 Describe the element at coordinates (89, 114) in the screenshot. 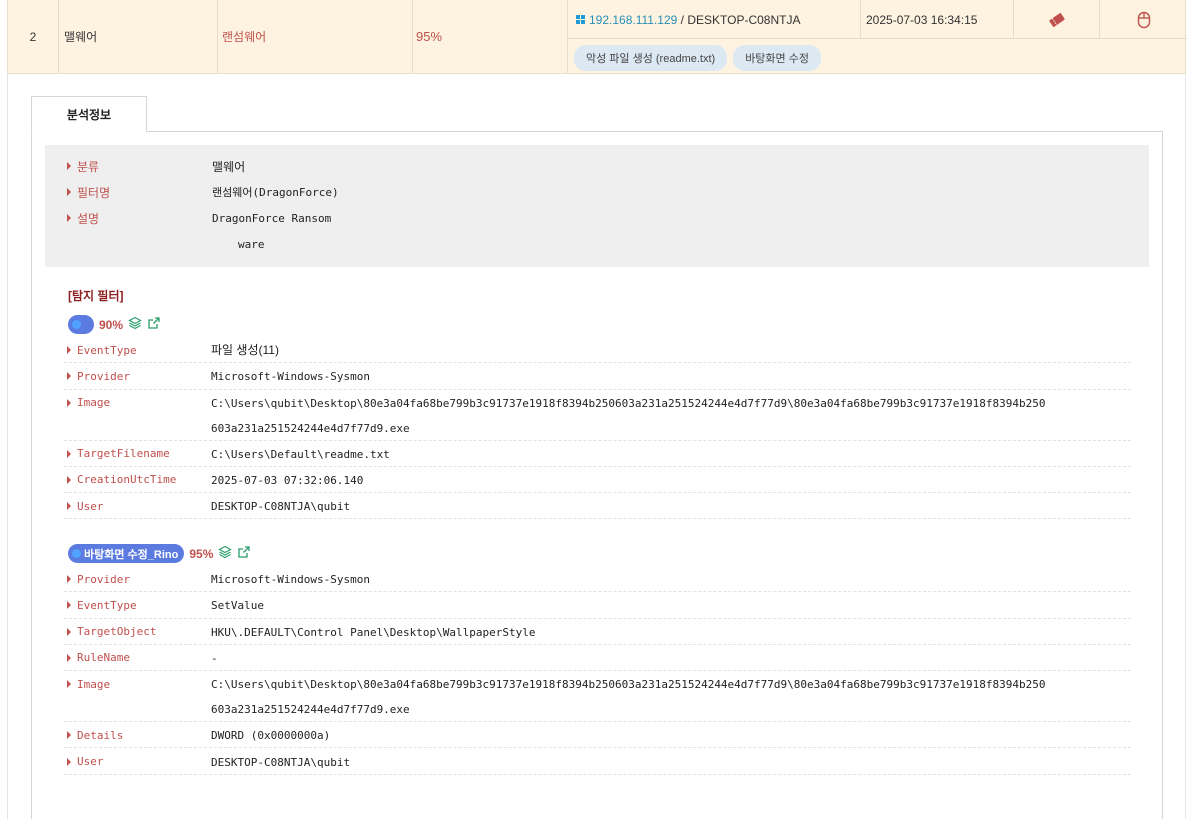

I see `tab-analysis-info: 분석정보` at that location.